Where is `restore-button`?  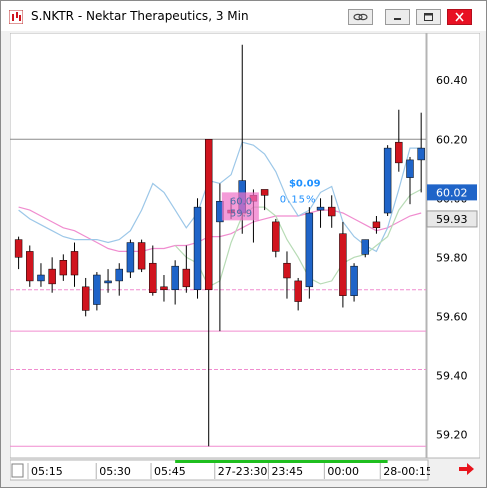
restore-button is located at coordinates (428, 17).